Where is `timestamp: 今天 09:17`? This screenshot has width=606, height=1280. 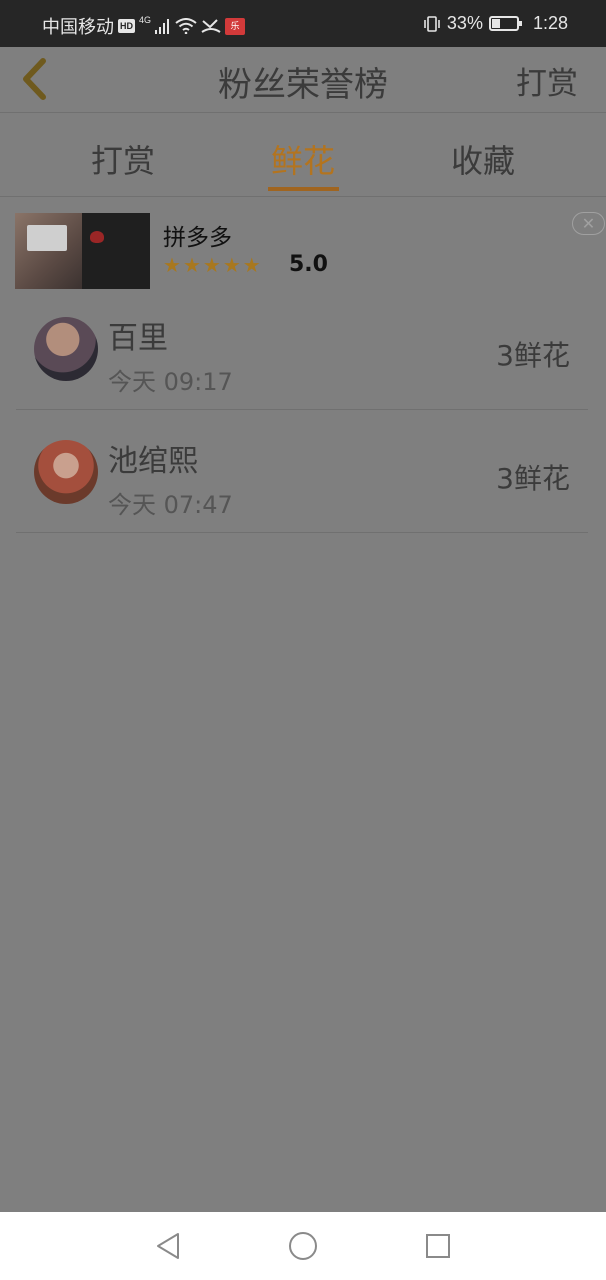 timestamp: 今天 09:17 is located at coordinates (170, 382).